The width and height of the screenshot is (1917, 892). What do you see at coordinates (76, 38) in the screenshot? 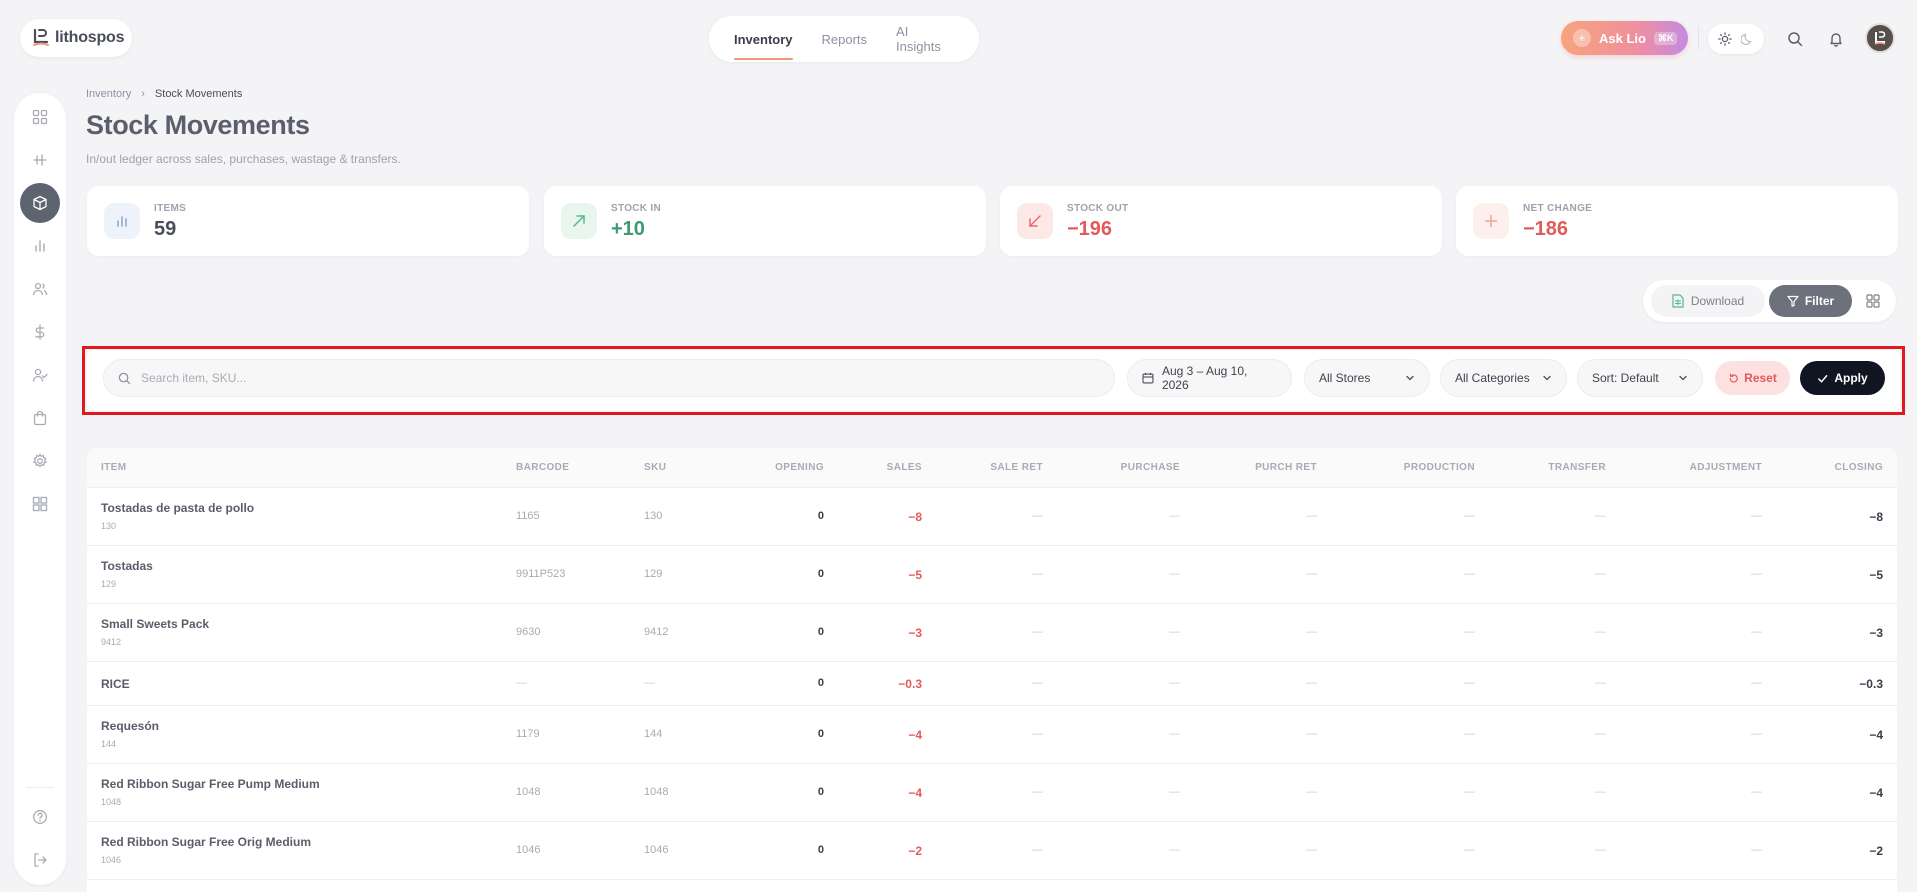
I see `app-logo: lithospos` at bounding box center [76, 38].